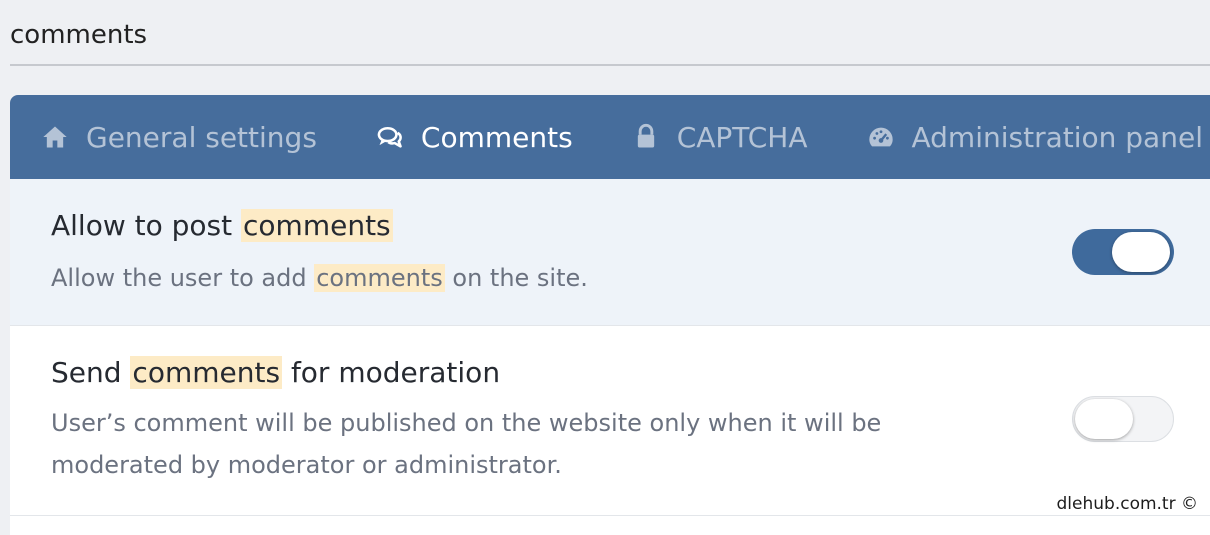 This screenshot has width=1210, height=535. I want to click on comments-icon, so click(390, 137).